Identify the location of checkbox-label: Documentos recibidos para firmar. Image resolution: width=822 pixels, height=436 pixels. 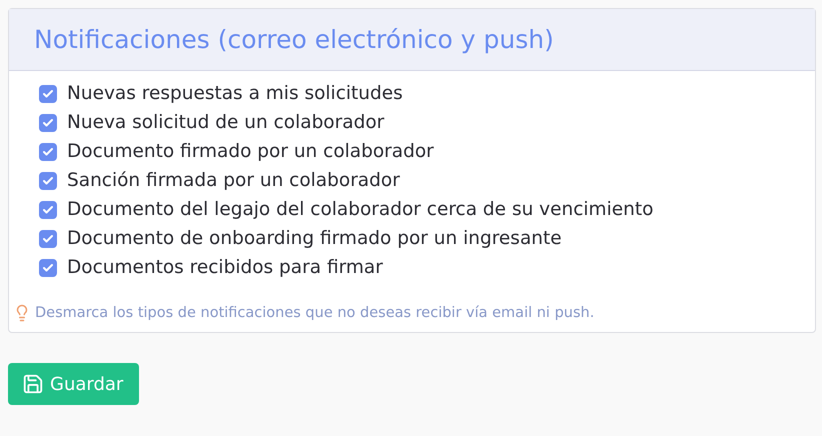
(225, 267).